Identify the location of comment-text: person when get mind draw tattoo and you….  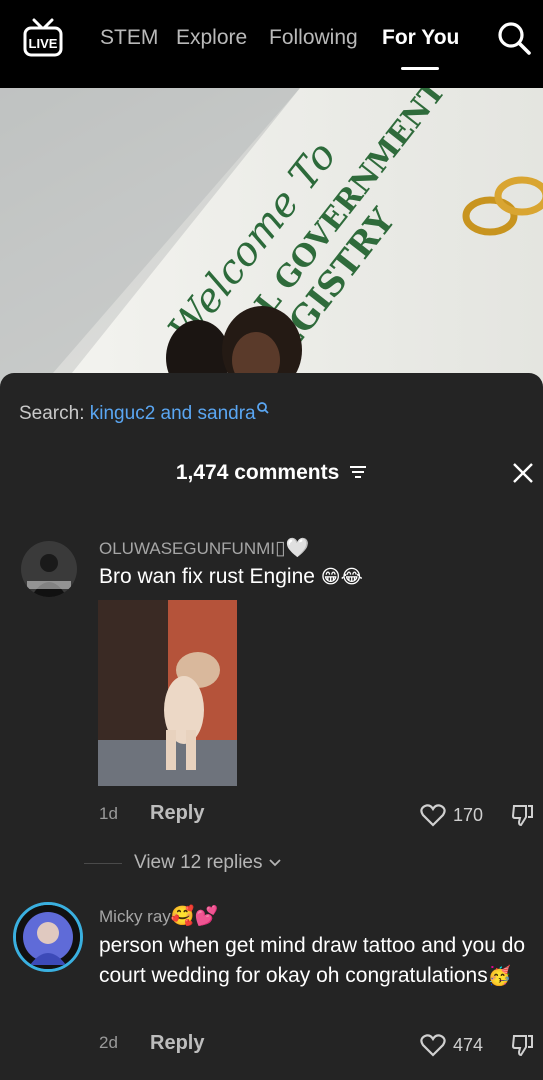
(312, 960).